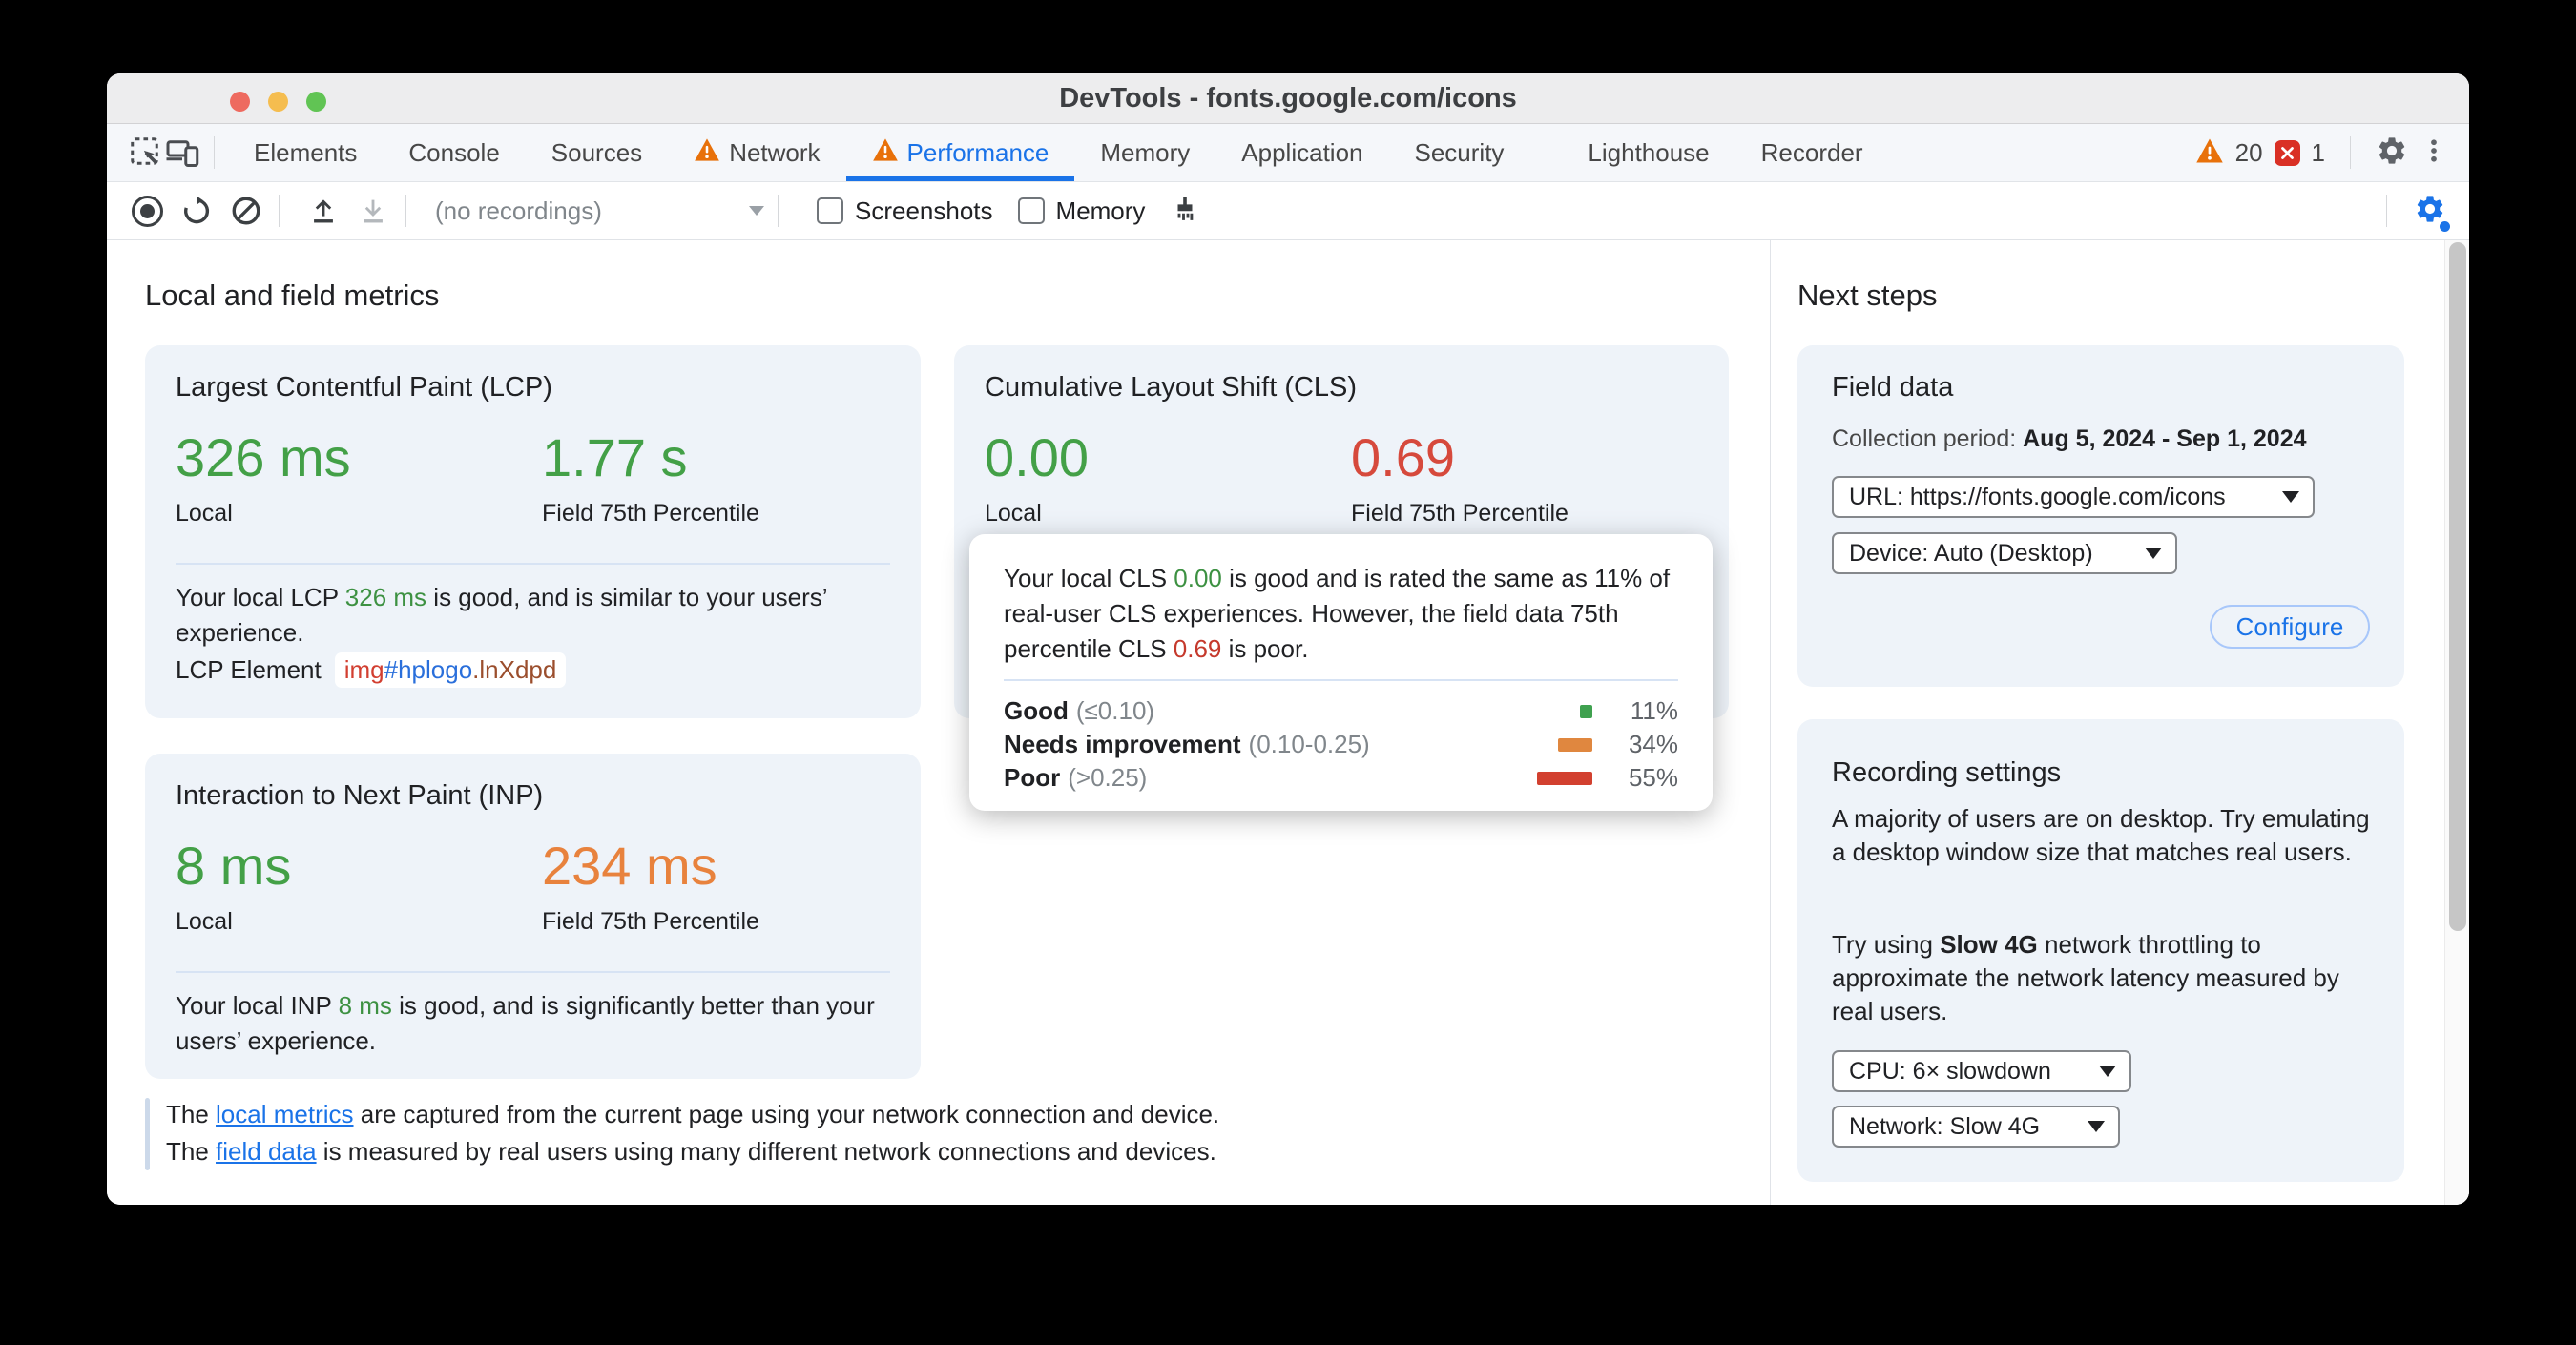  Describe the element at coordinates (284, 1114) in the screenshot. I see `local-metrics-link: local metrics` at that location.